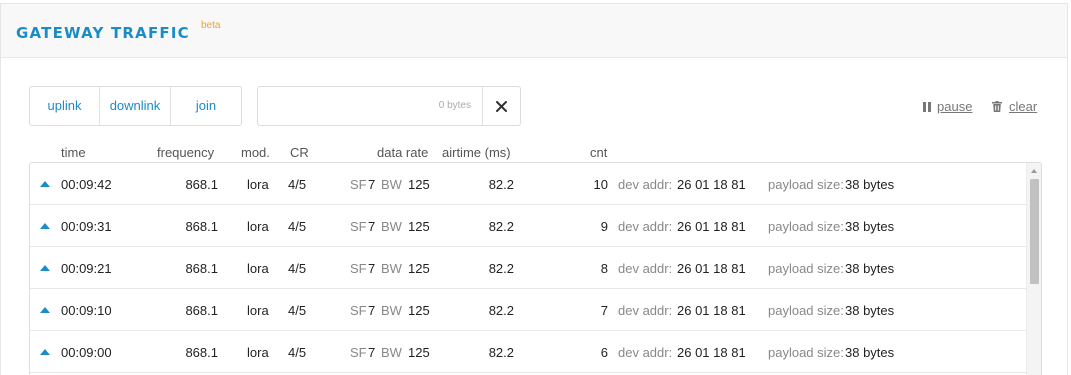  I want to click on pause-icon, so click(927, 106).